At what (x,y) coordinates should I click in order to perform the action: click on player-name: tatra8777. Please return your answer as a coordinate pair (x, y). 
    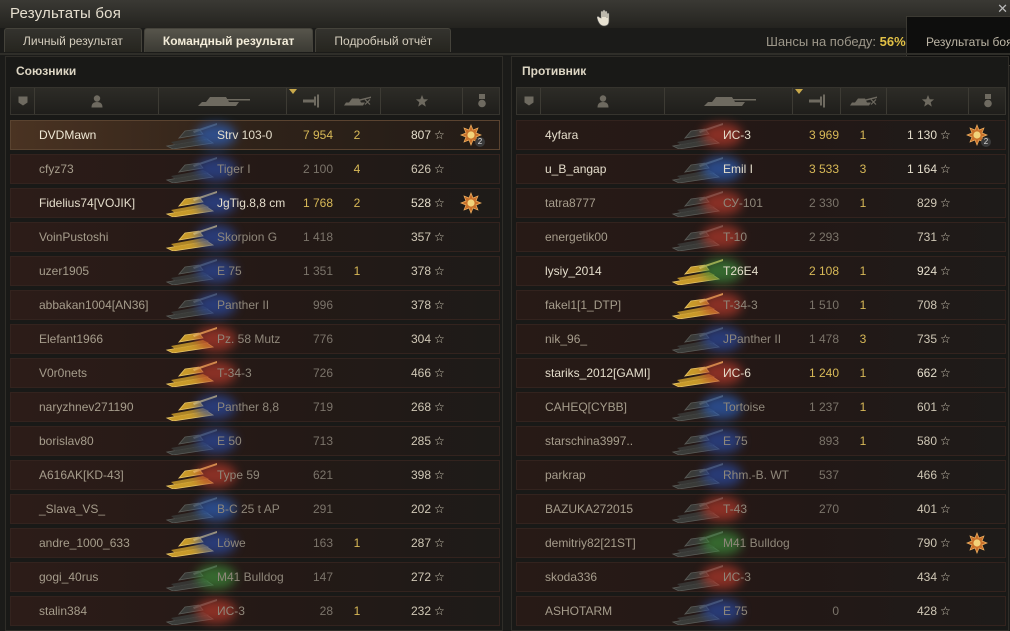
    Looking at the image, I should click on (570, 203).